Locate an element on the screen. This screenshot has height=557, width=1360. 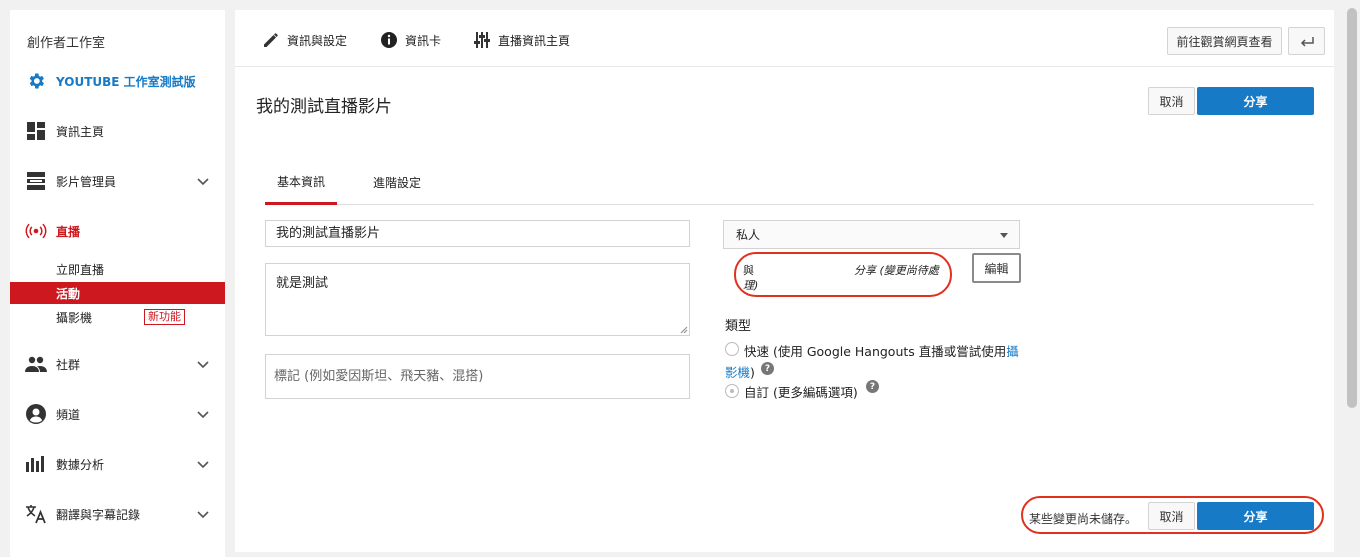
sidebar-subitem-camera: 攝影機 新功能 is located at coordinates (117, 317).